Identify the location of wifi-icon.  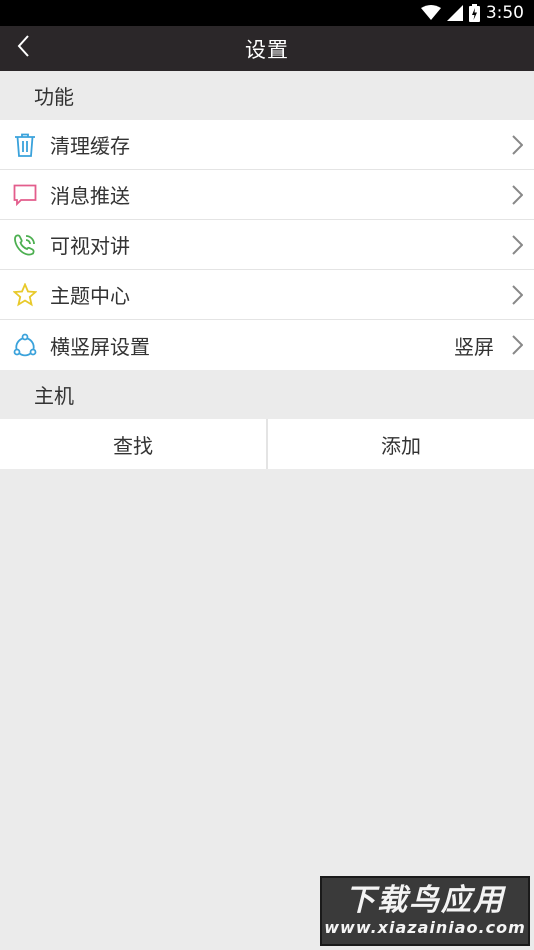
(430, 13).